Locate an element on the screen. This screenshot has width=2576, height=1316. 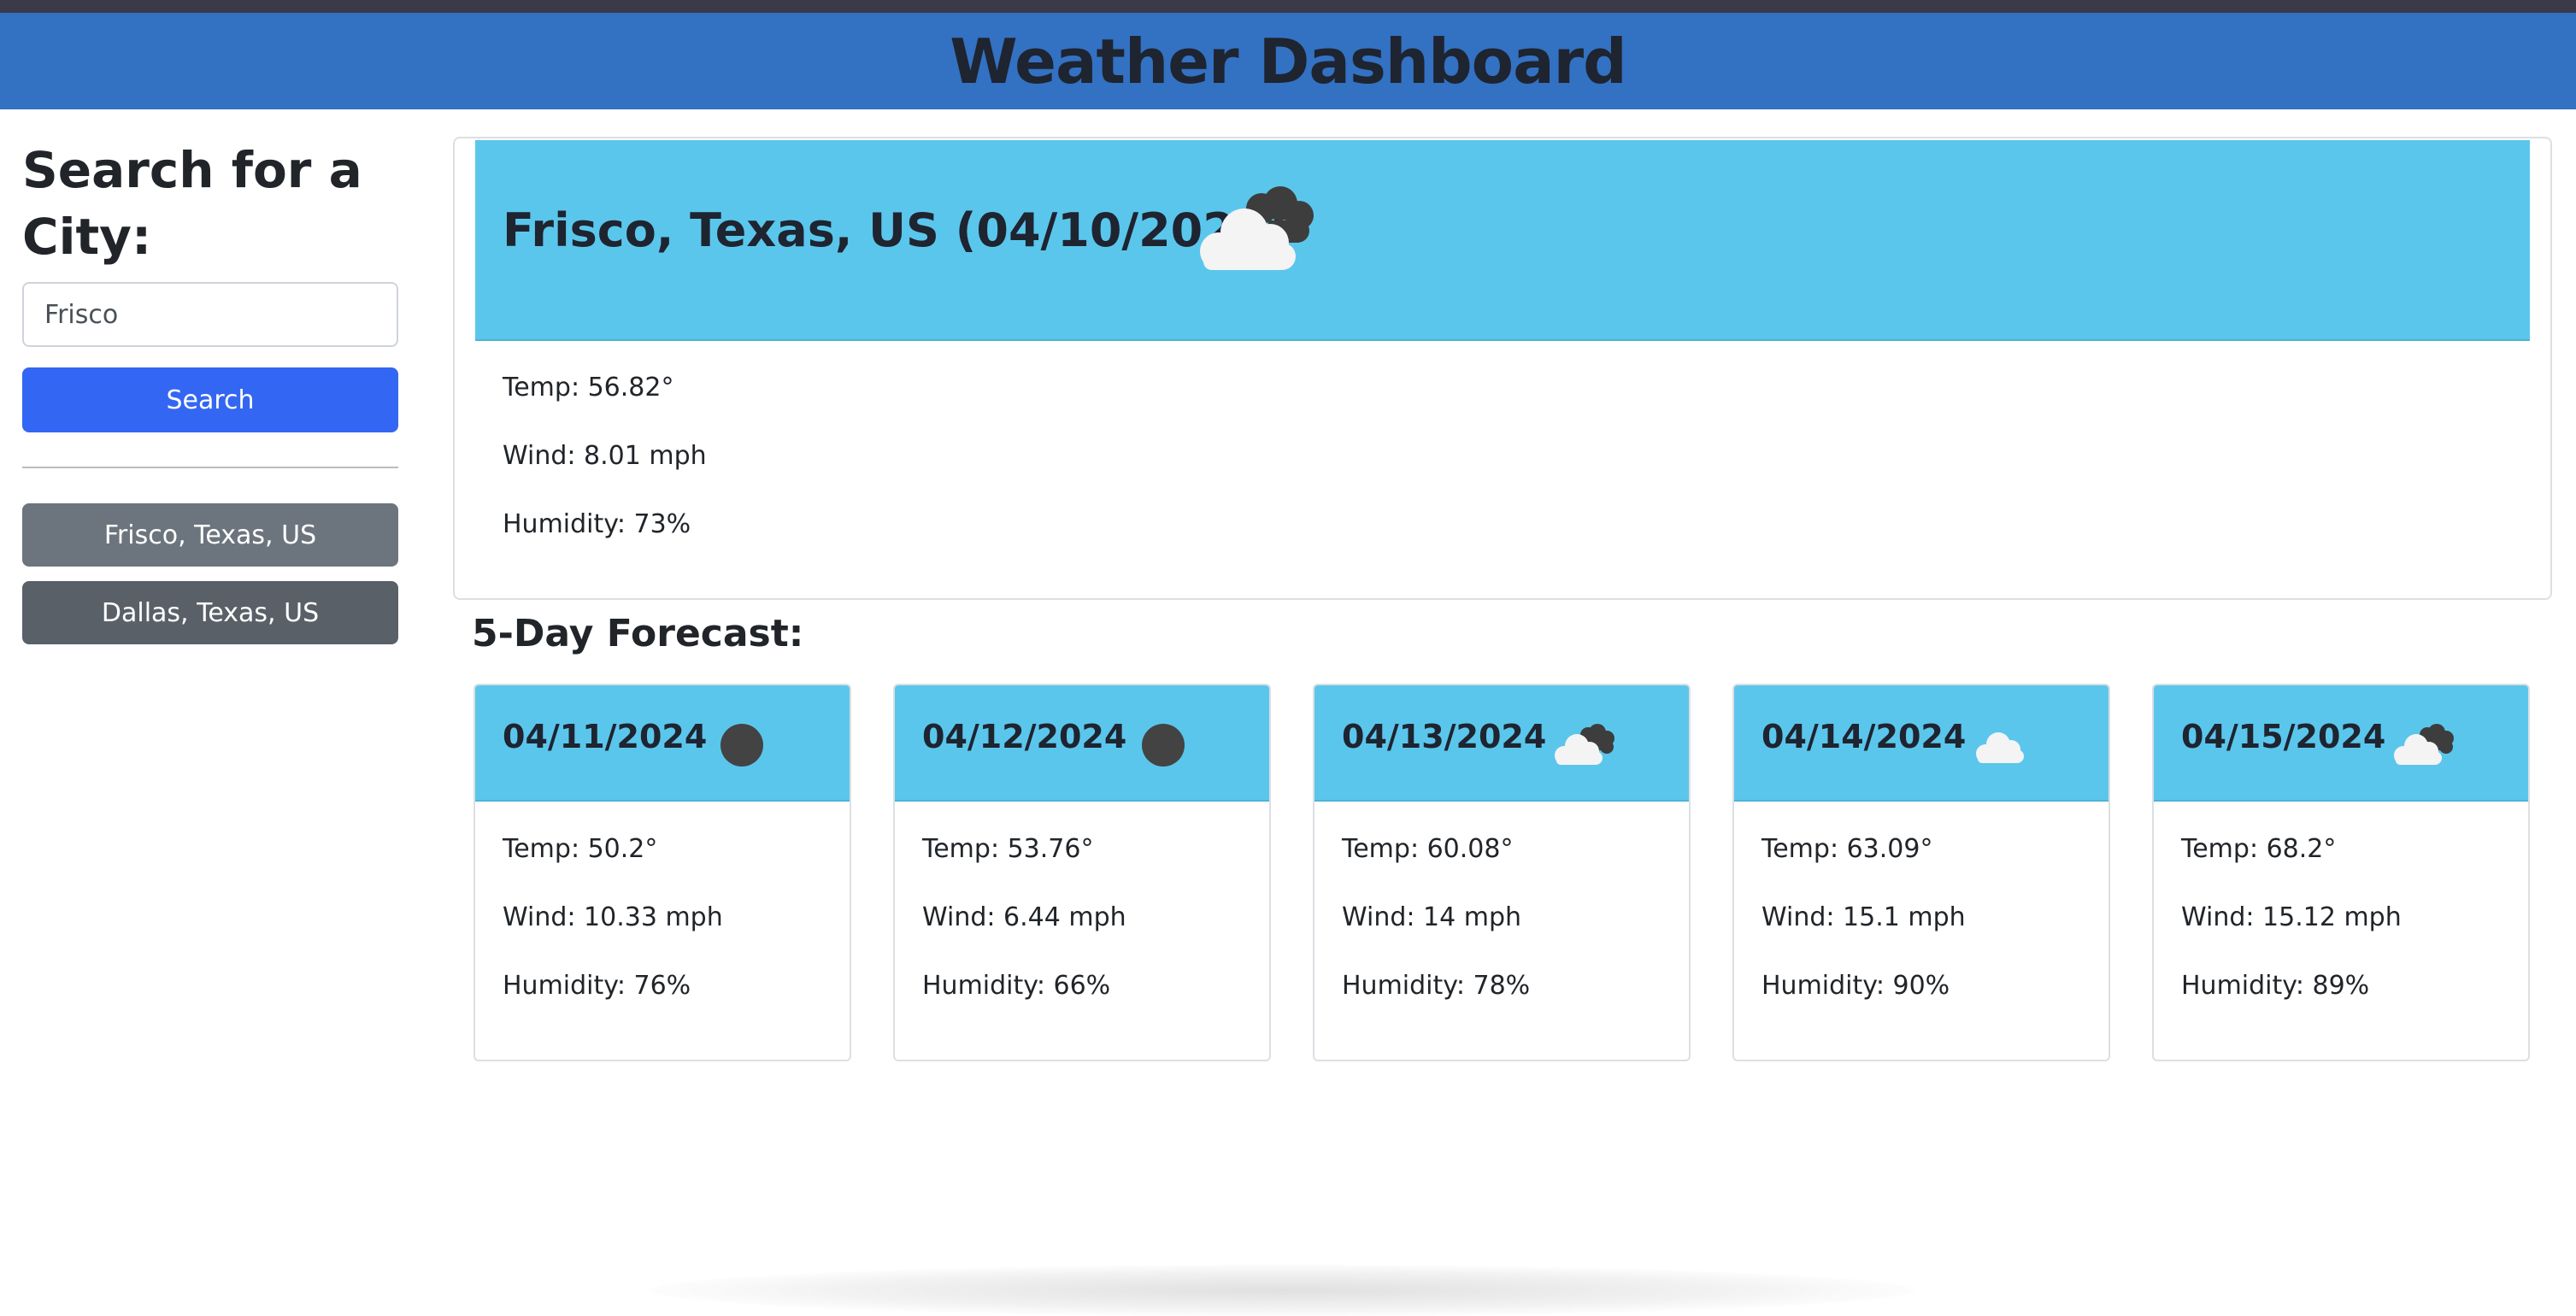
forecast-humidity: Humidity: 76% is located at coordinates (597, 986).